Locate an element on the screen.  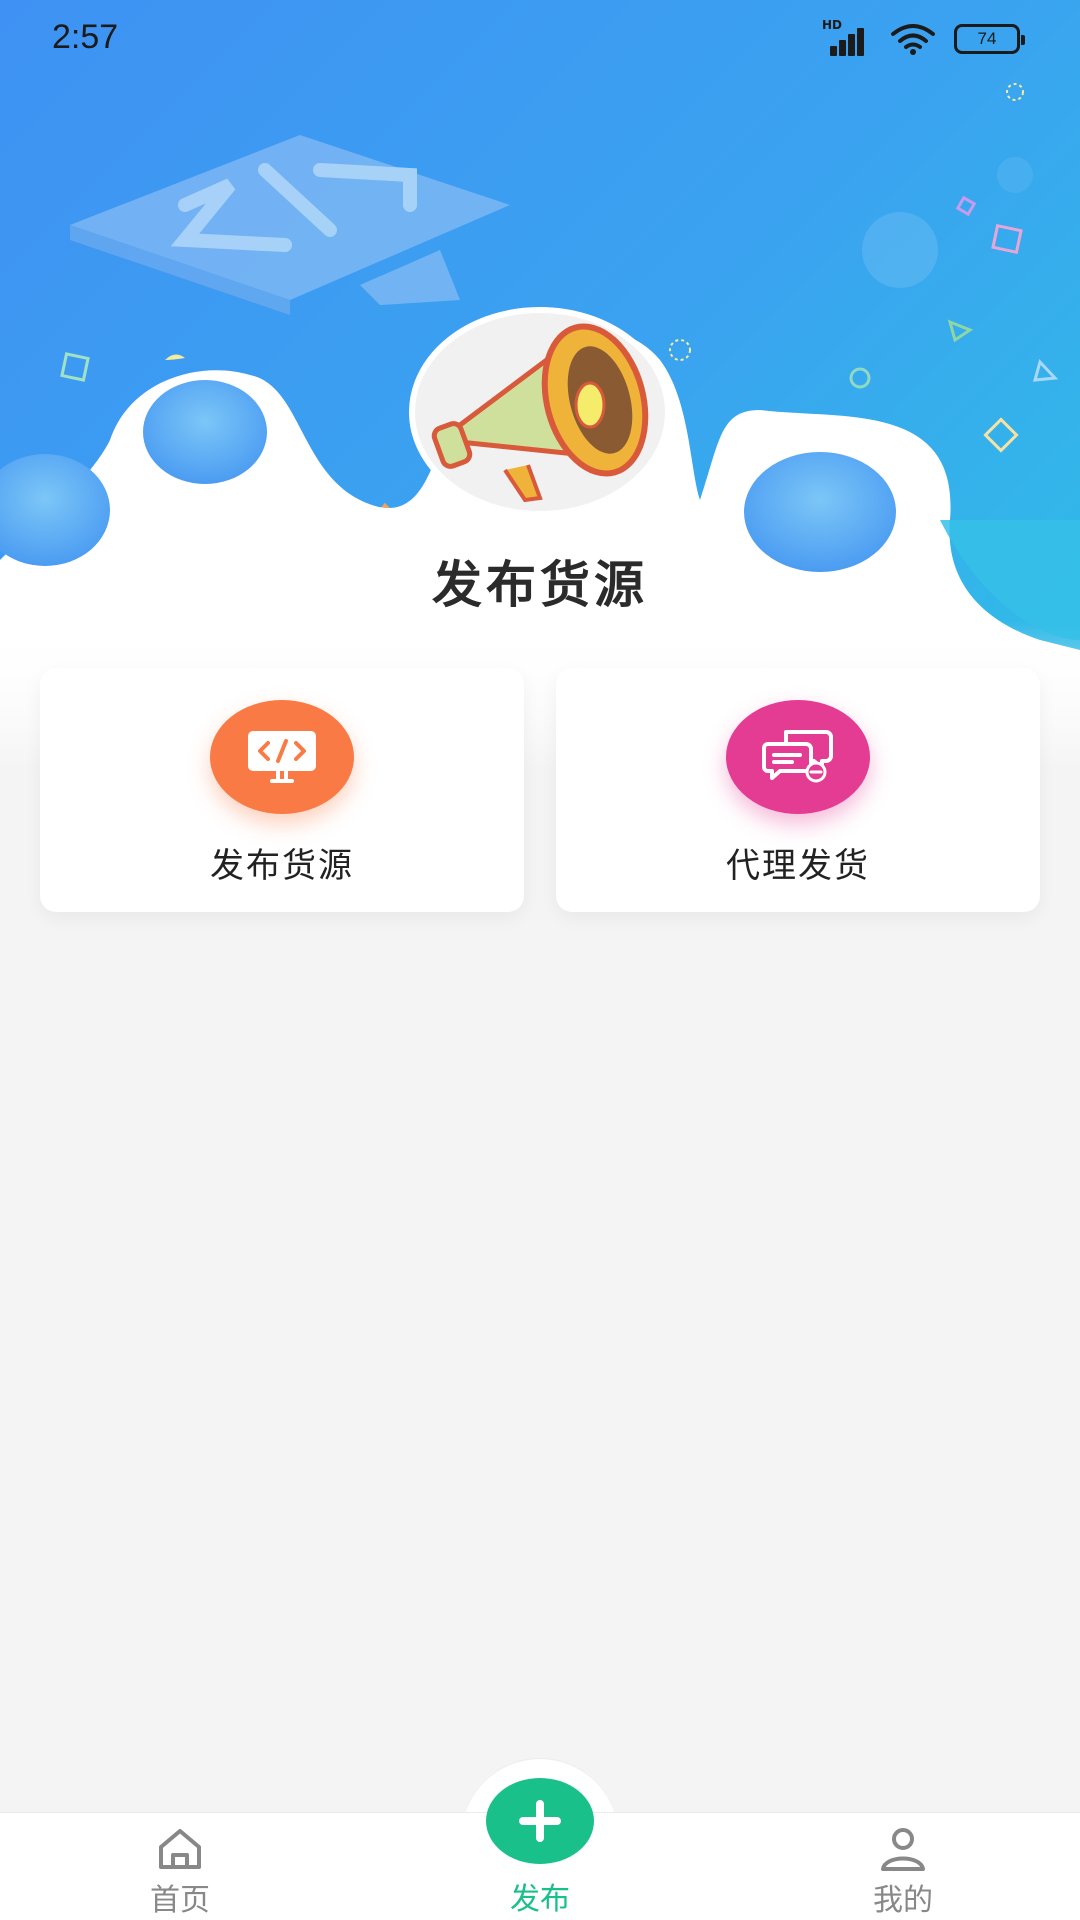
action-cards: 发布货源 代理发货 is located at coordinates (540, 790).